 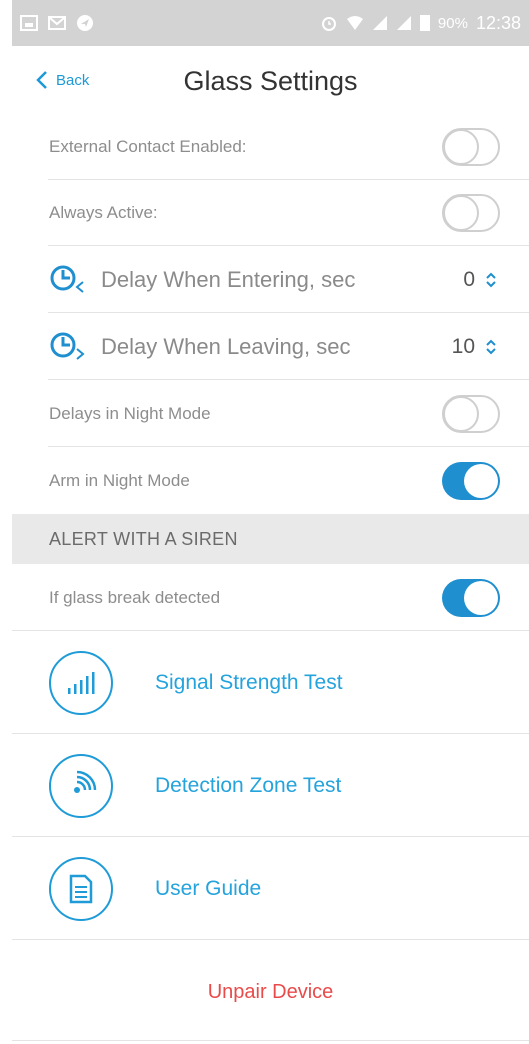 What do you see at coordinates (135, 597) in the screenshot?
I see `setting-label: If glass break detected` at bounding box center [135, 597].